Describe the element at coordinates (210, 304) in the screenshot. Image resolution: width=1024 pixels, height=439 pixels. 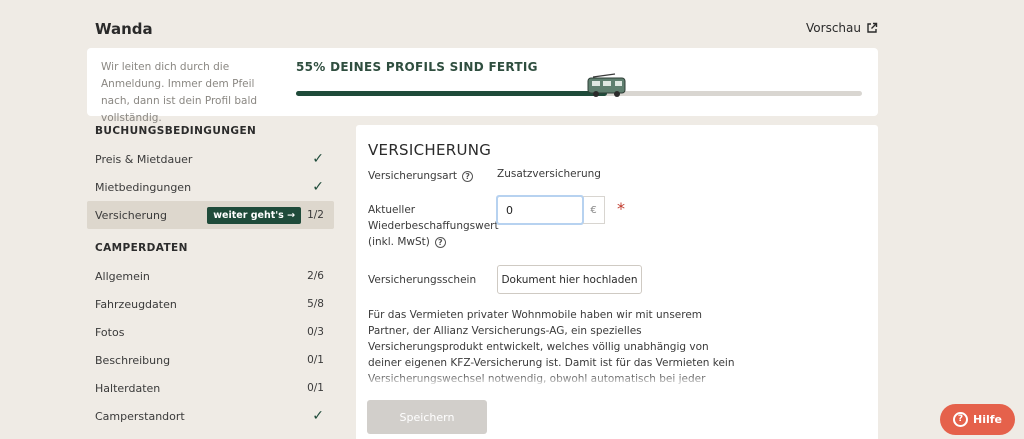
I see `sidebar-item-fahrzeugdaten: Fahrzeugdaten 5/8` at that location.